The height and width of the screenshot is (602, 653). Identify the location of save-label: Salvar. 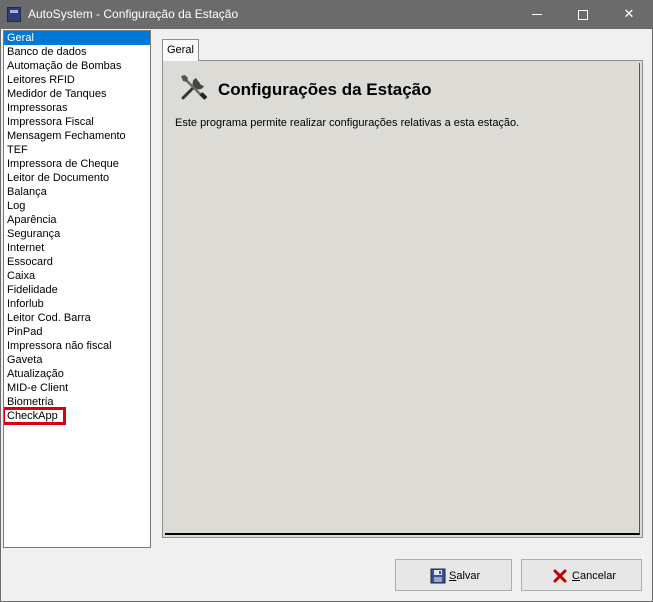
(464, 576).